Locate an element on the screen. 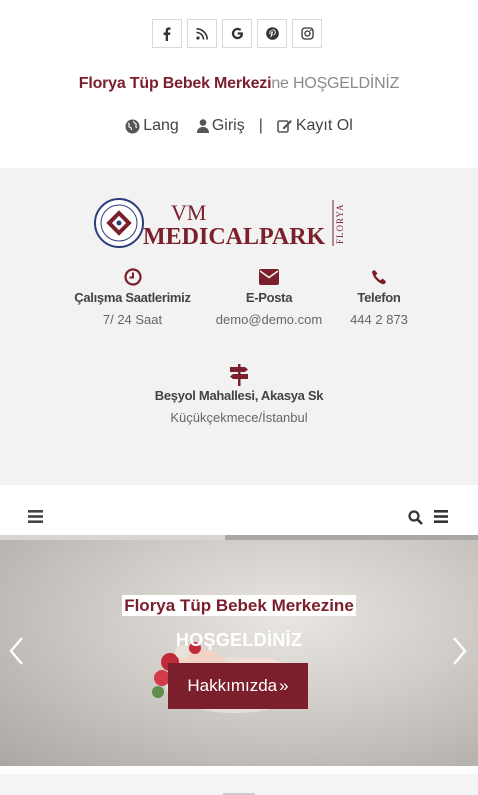 This screenshot has width=478, height=795. slide-subtitle: HOŞGELDİNİZ is located at coordinates (239, 640).